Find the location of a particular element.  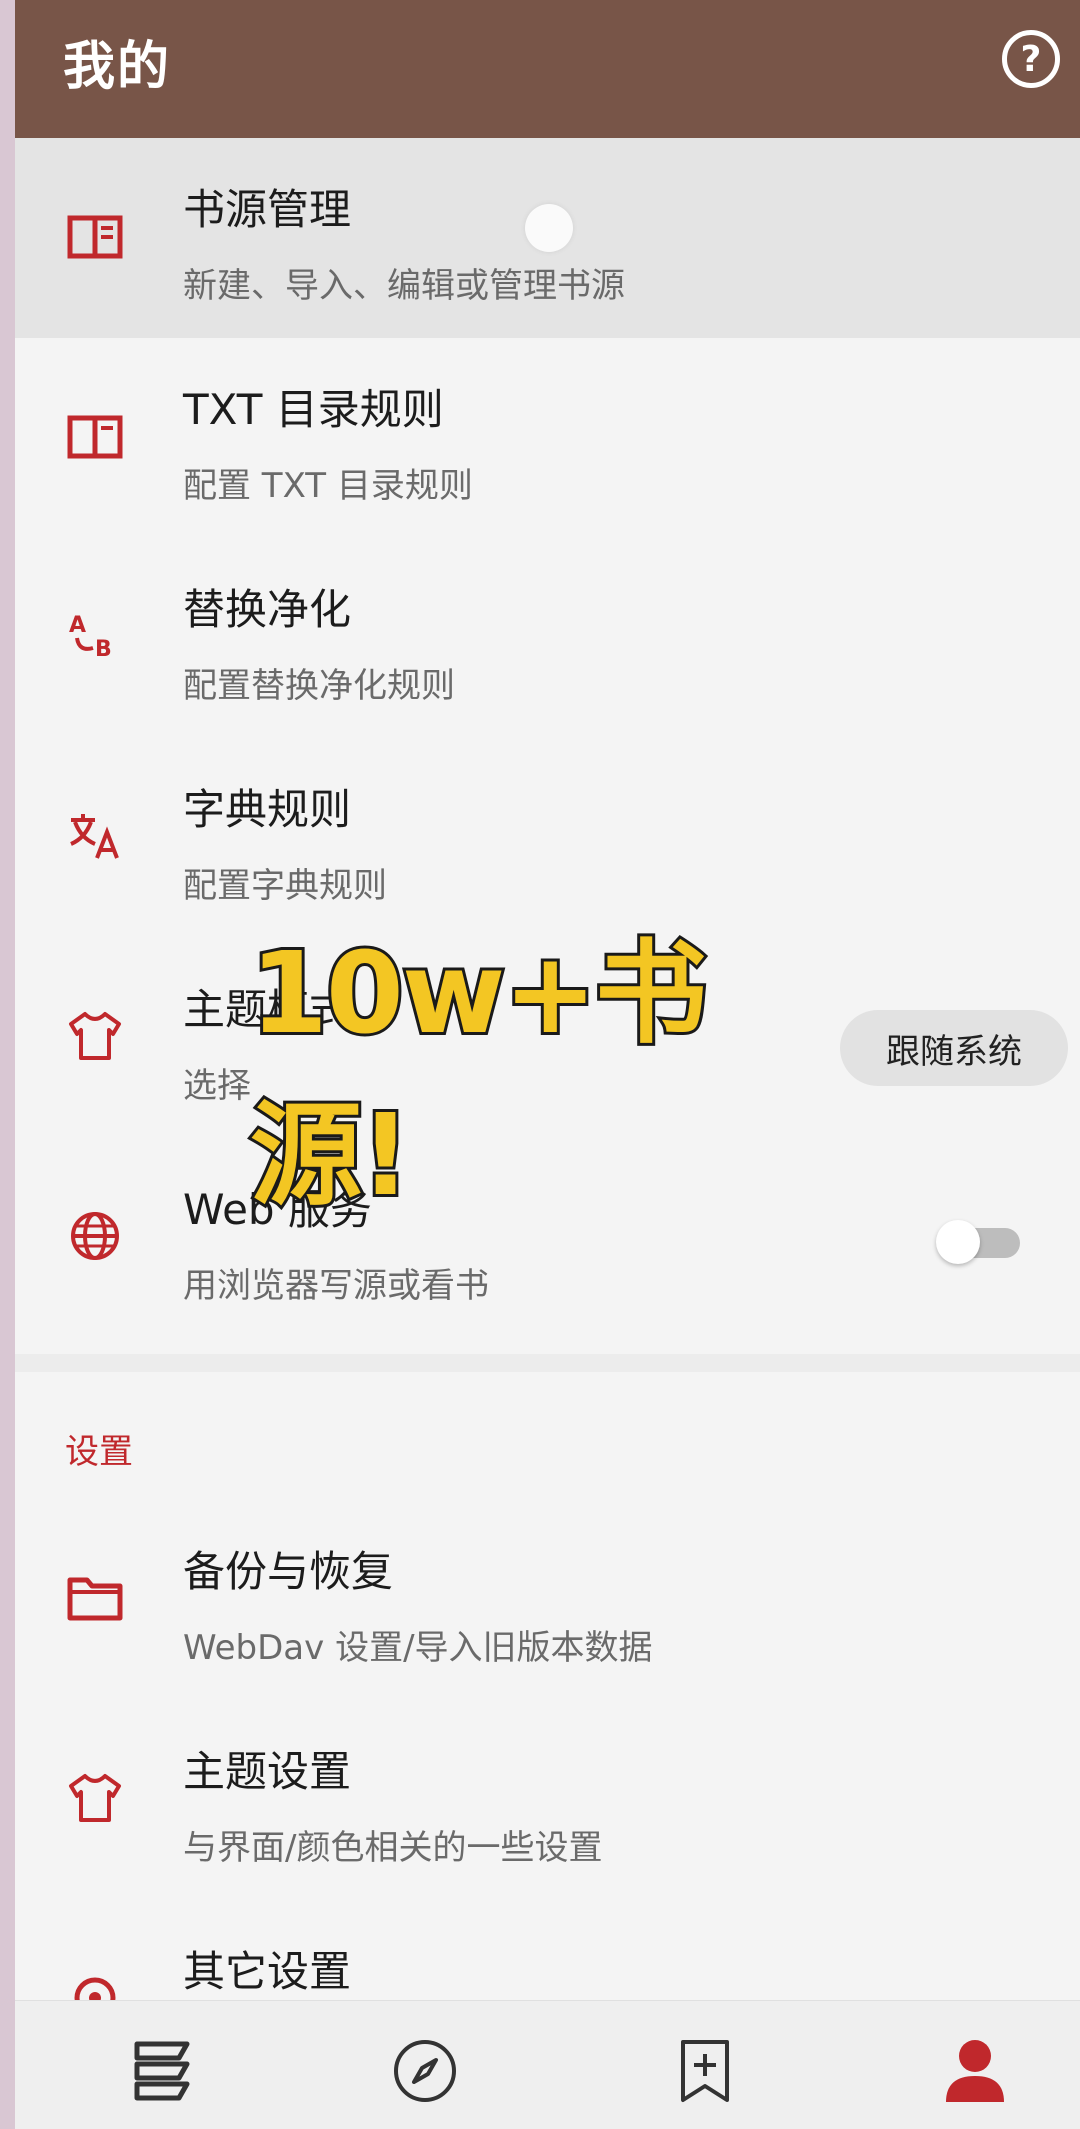

menu-item-title: 字典规则 is located at coordinates (267, 809).